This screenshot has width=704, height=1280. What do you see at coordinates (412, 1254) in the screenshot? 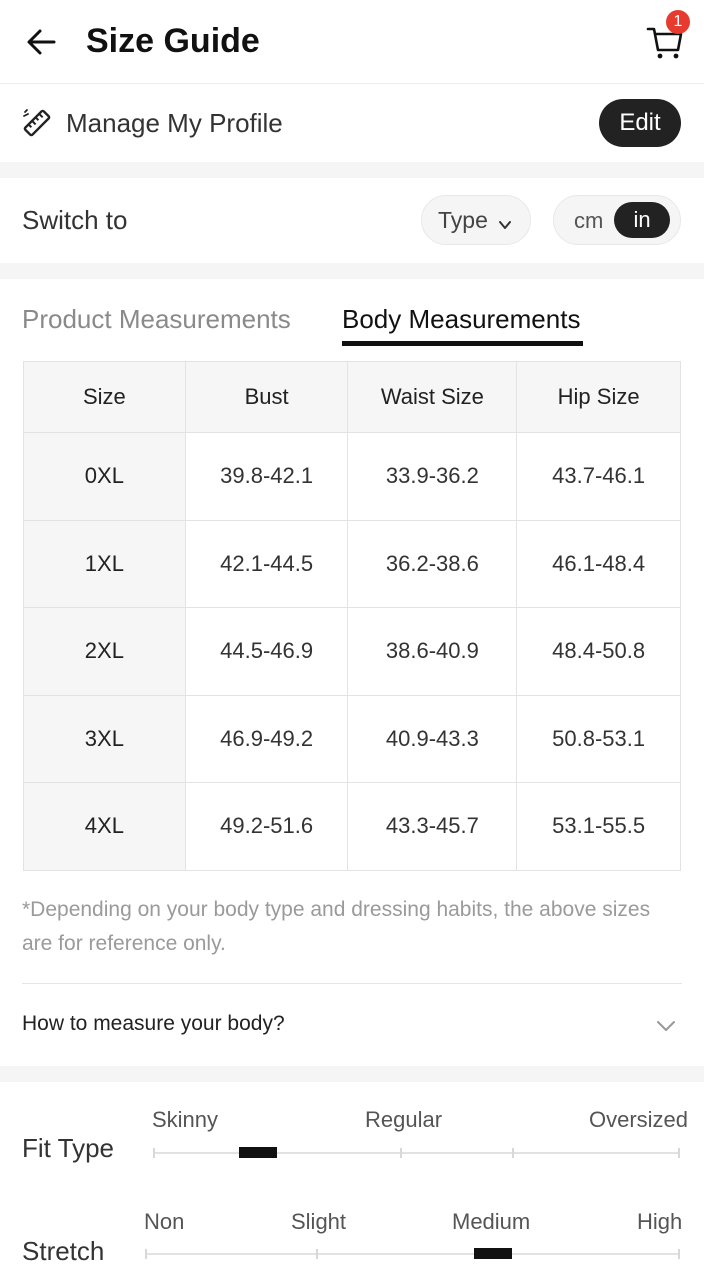
I see `stretch-track` at bounding box center [412, 1254].